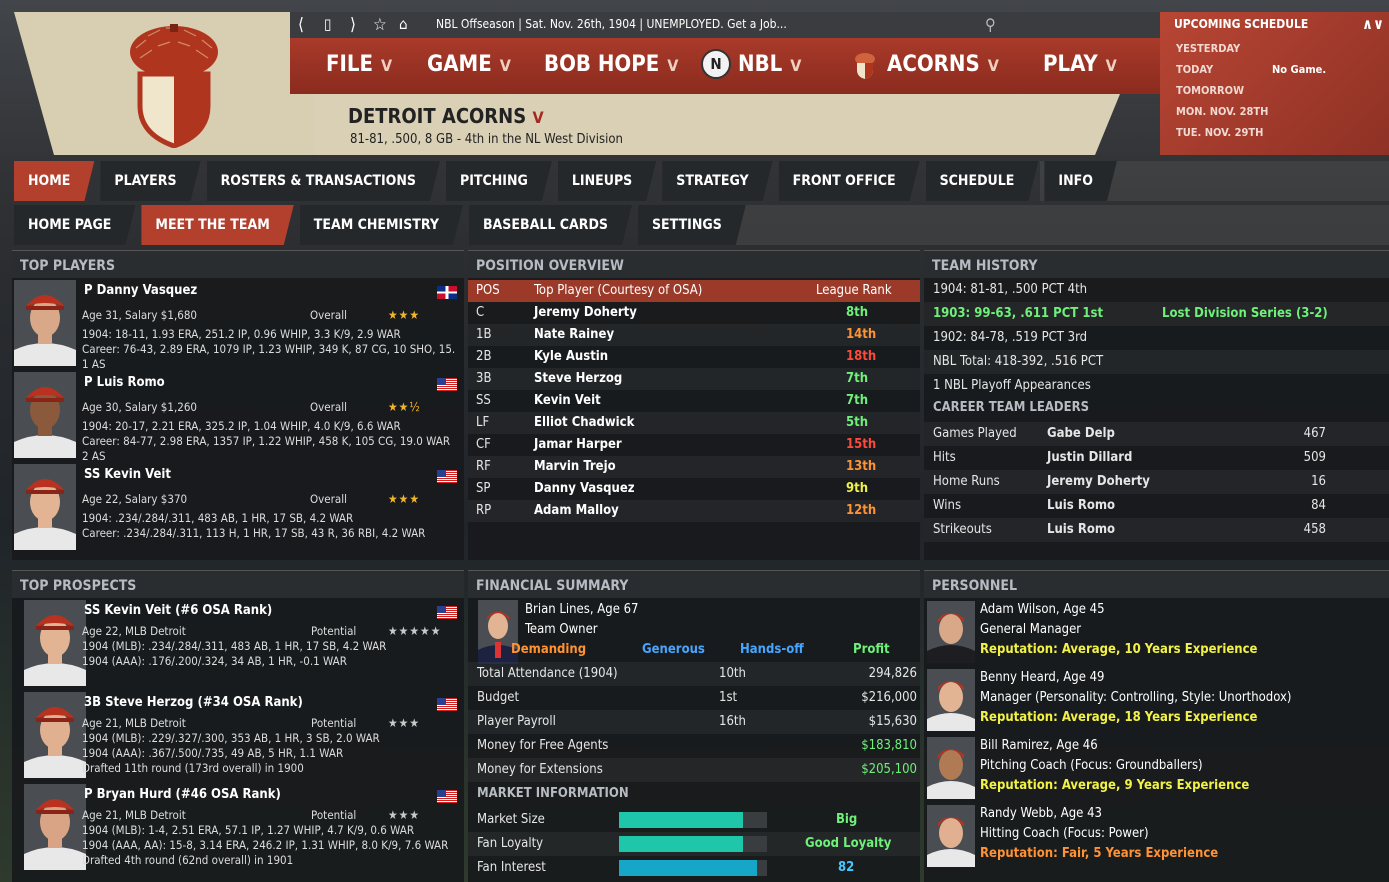 The height and width of the screenshot is (882, 1389). What do you see at coordinates (694, 357) in the screenshot?
I see `position-row: 2B Kyle Austin 18th` at bounding box center [694, 357].